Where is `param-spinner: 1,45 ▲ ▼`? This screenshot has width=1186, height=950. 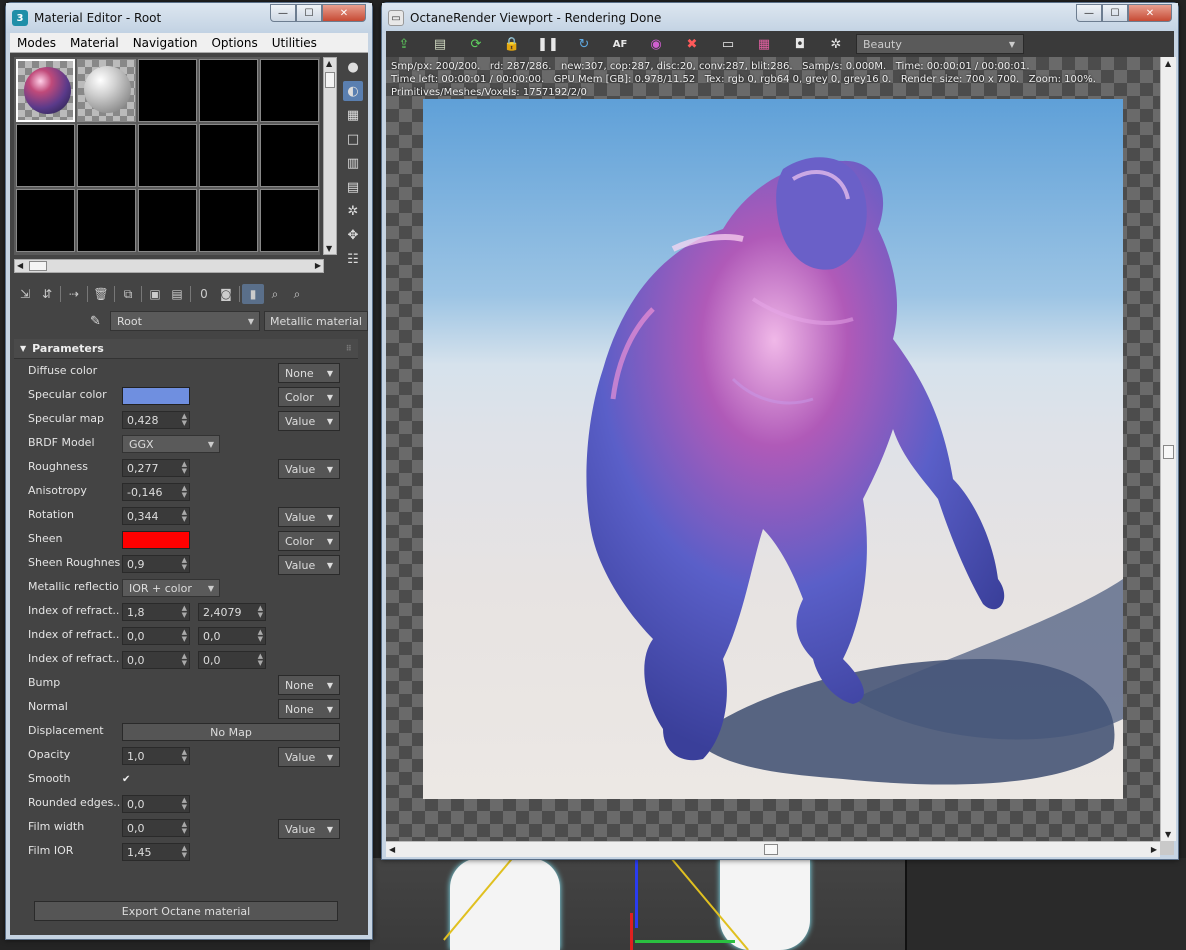
param-spinner: 1,45 ▲ ▼ is located at coordinates (156, 852).